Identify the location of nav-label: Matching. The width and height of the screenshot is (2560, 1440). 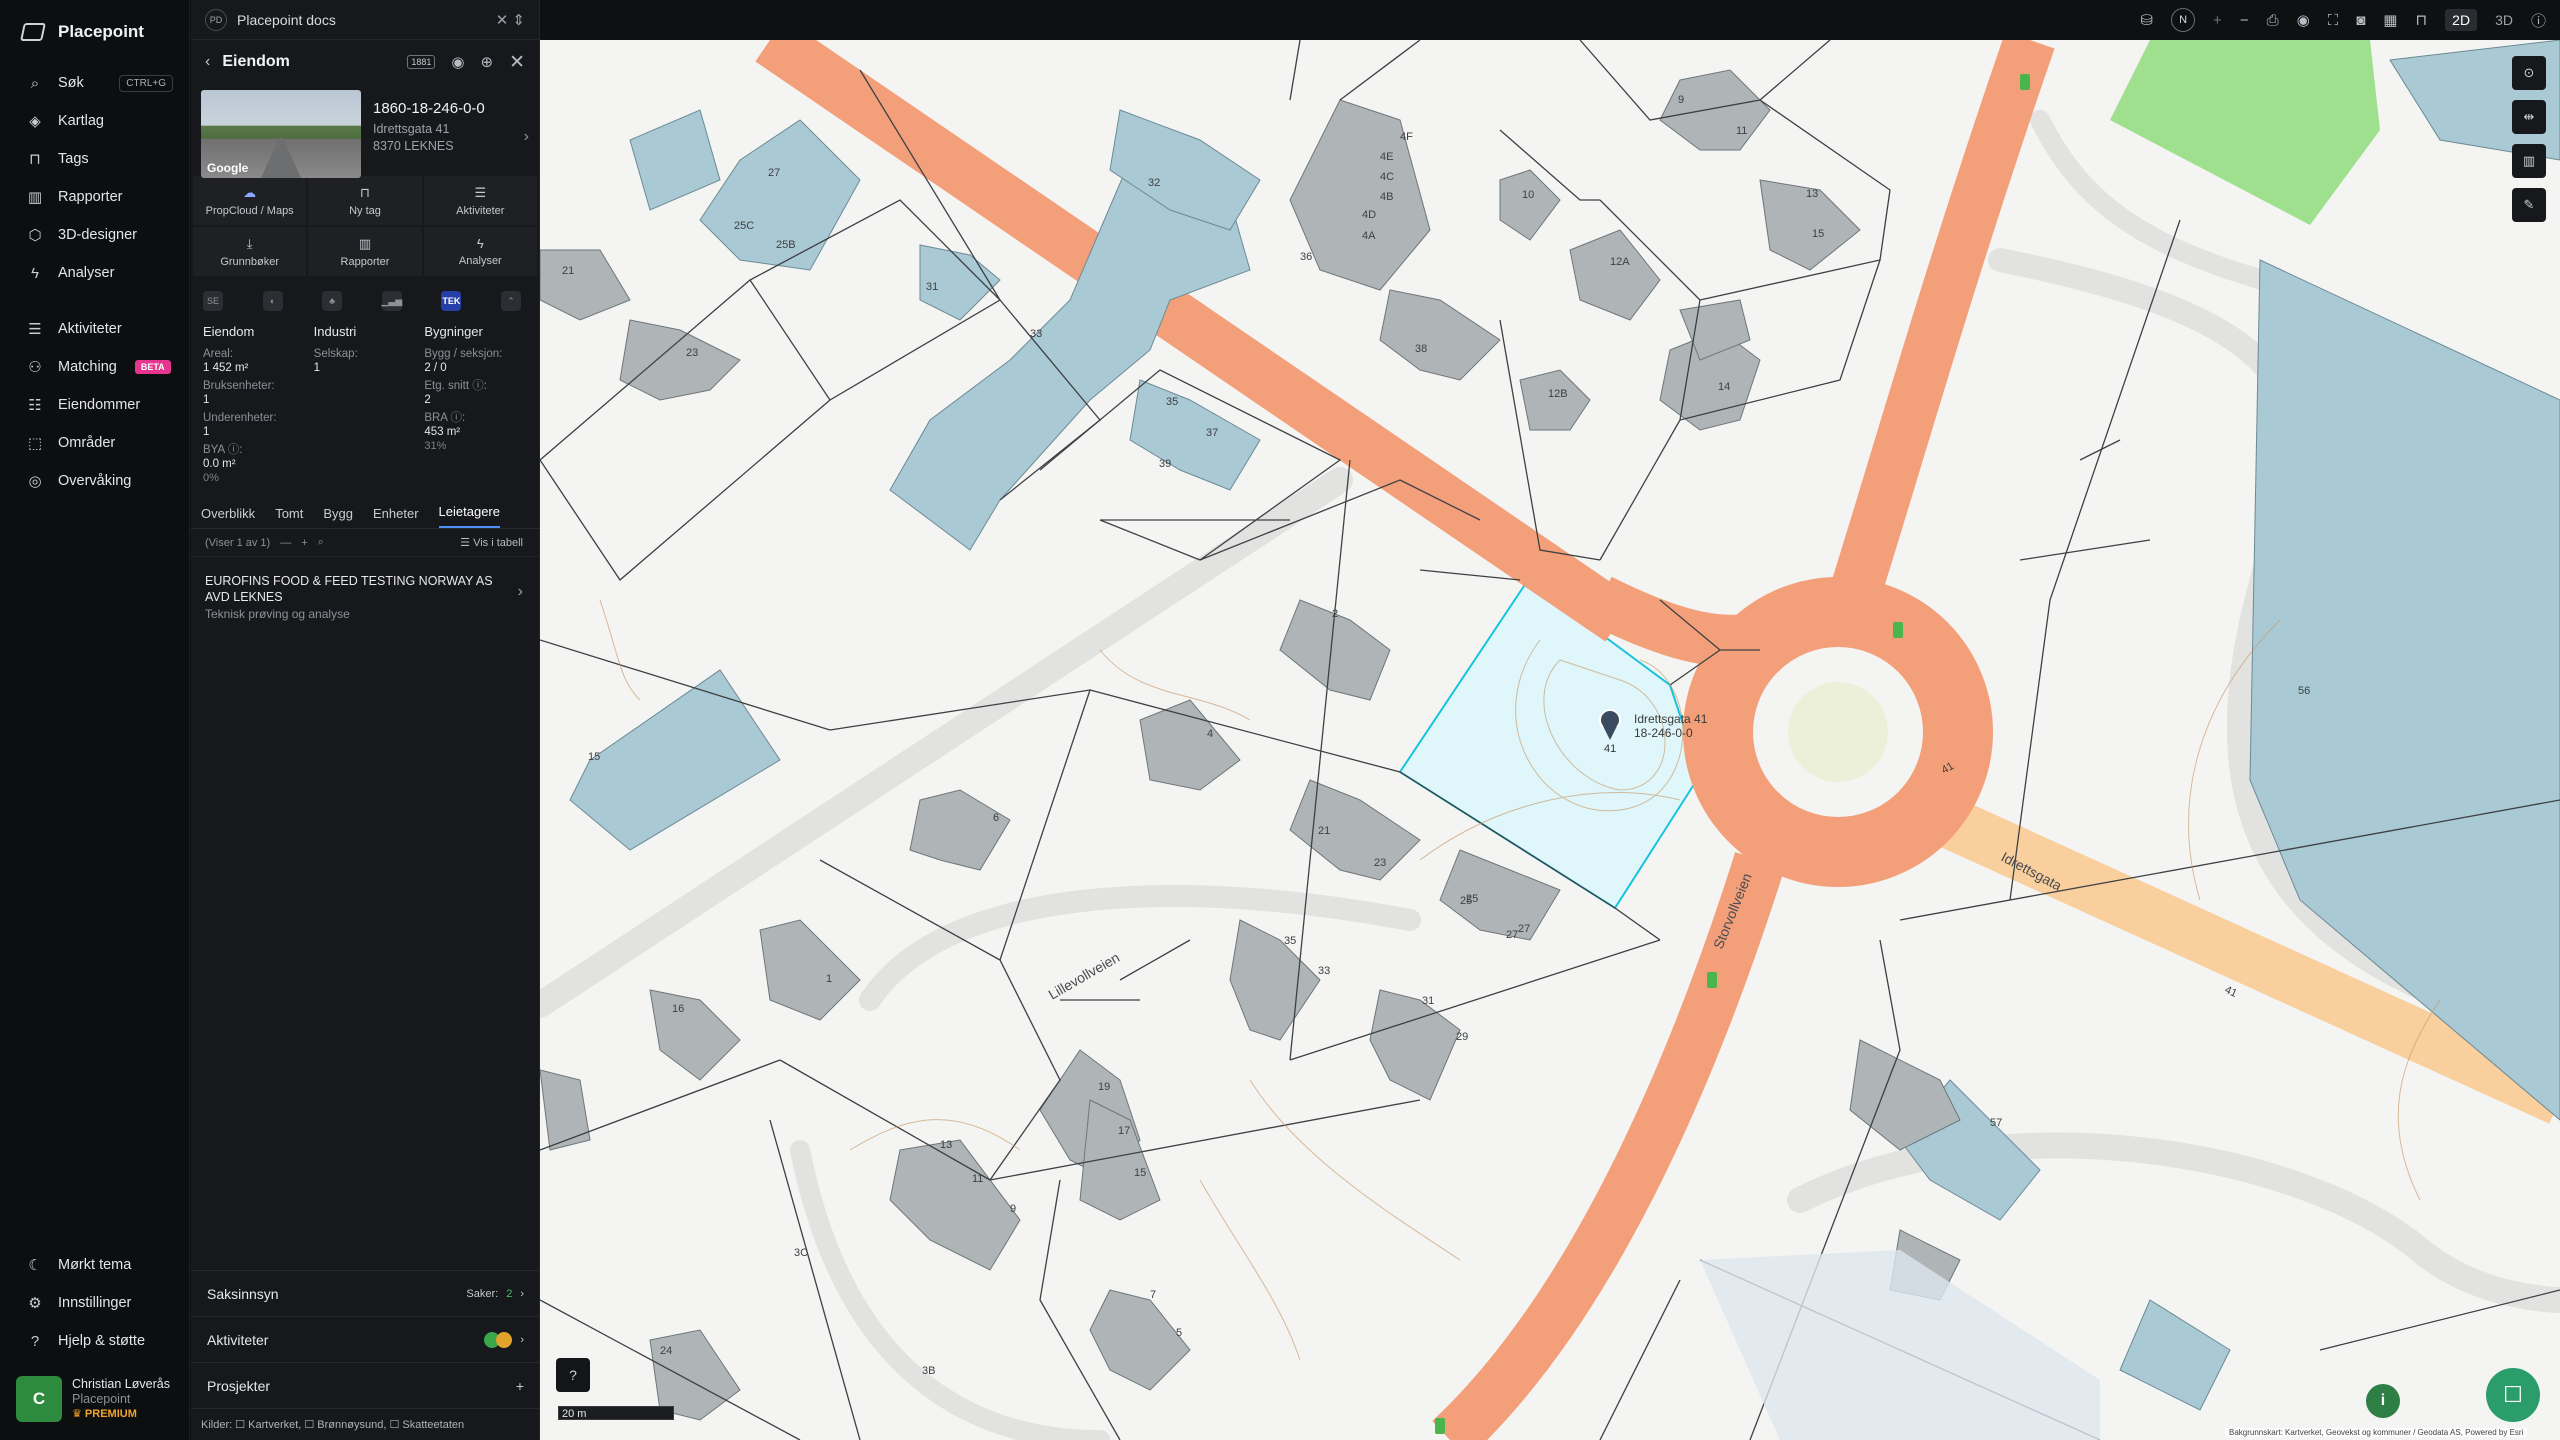
(87, 367).